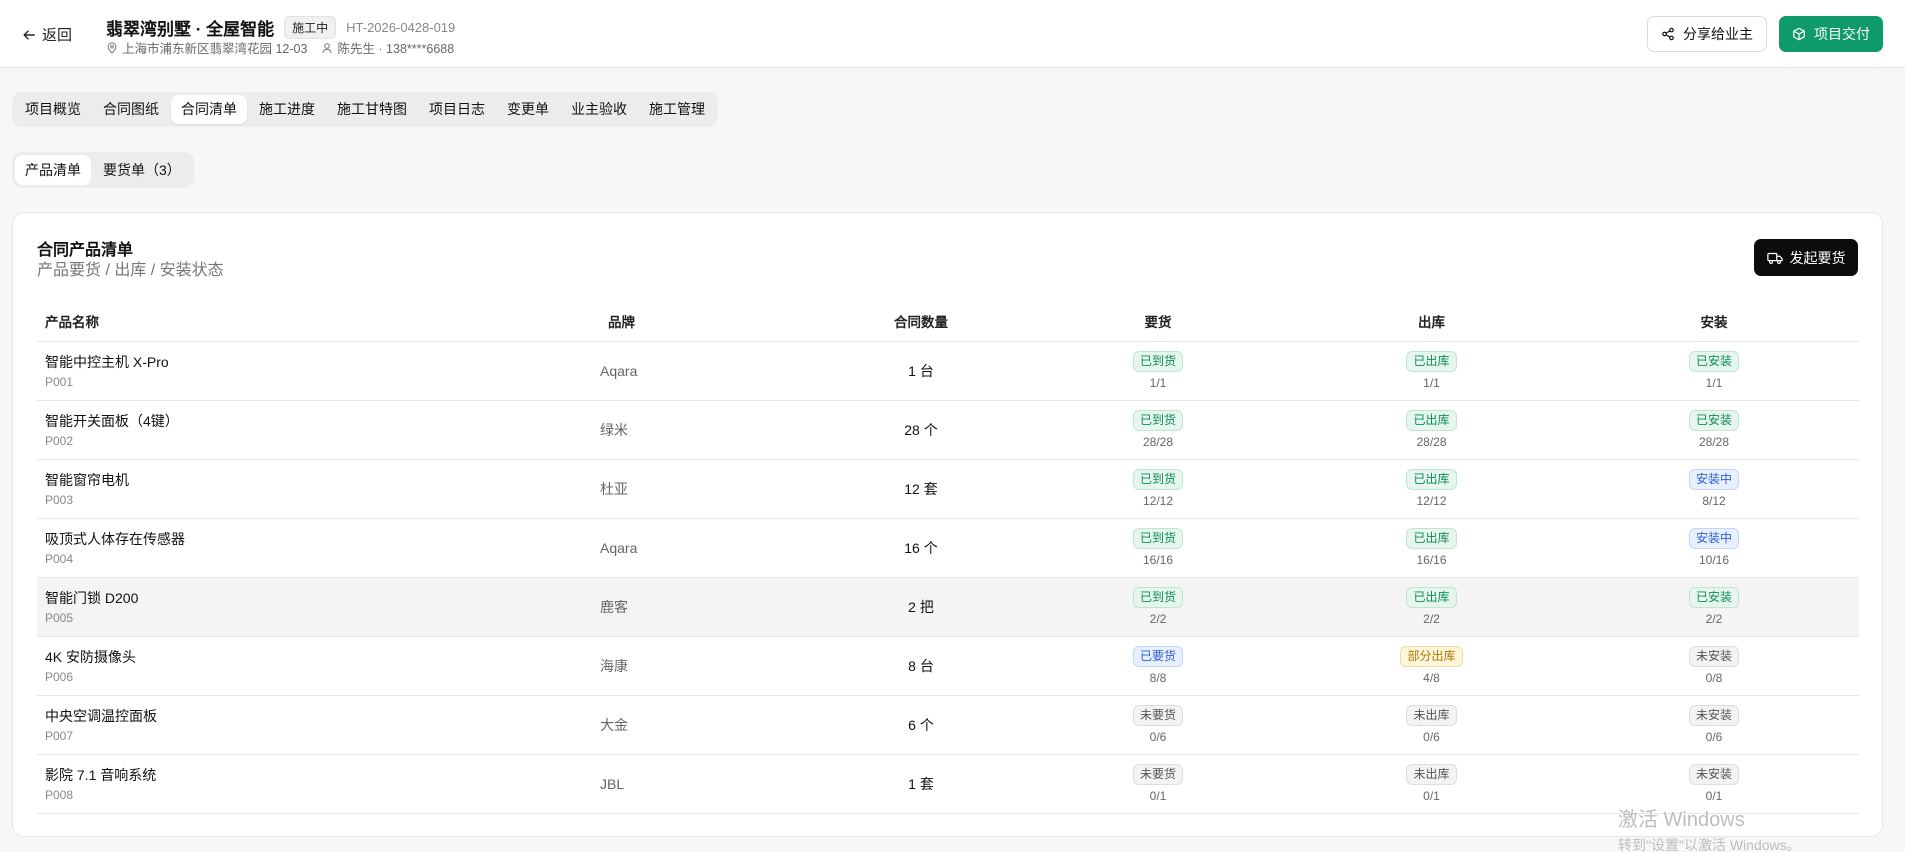 The height and width of the screenshot is (852, 1905). I want to click on tab-overview: 项目概览, so click(53, 109).